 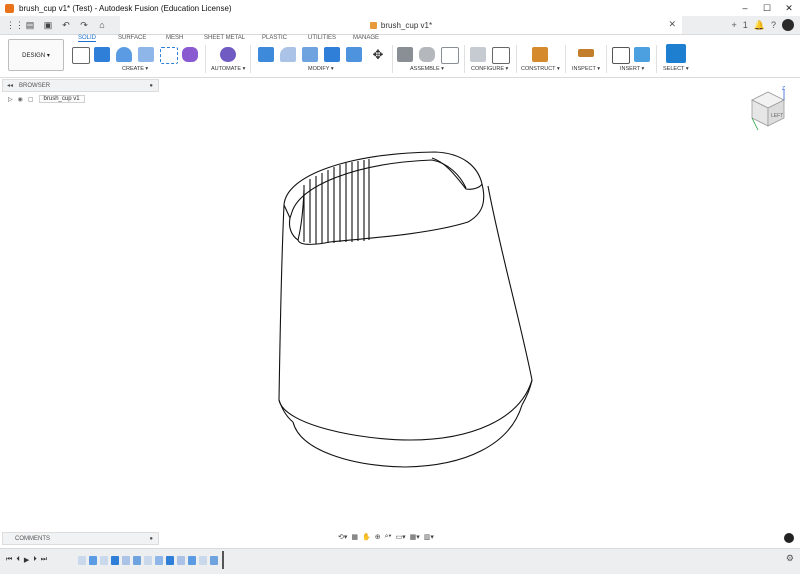 I want to click on timeline-last-icon: ⏭, so click(x=44, y=560).